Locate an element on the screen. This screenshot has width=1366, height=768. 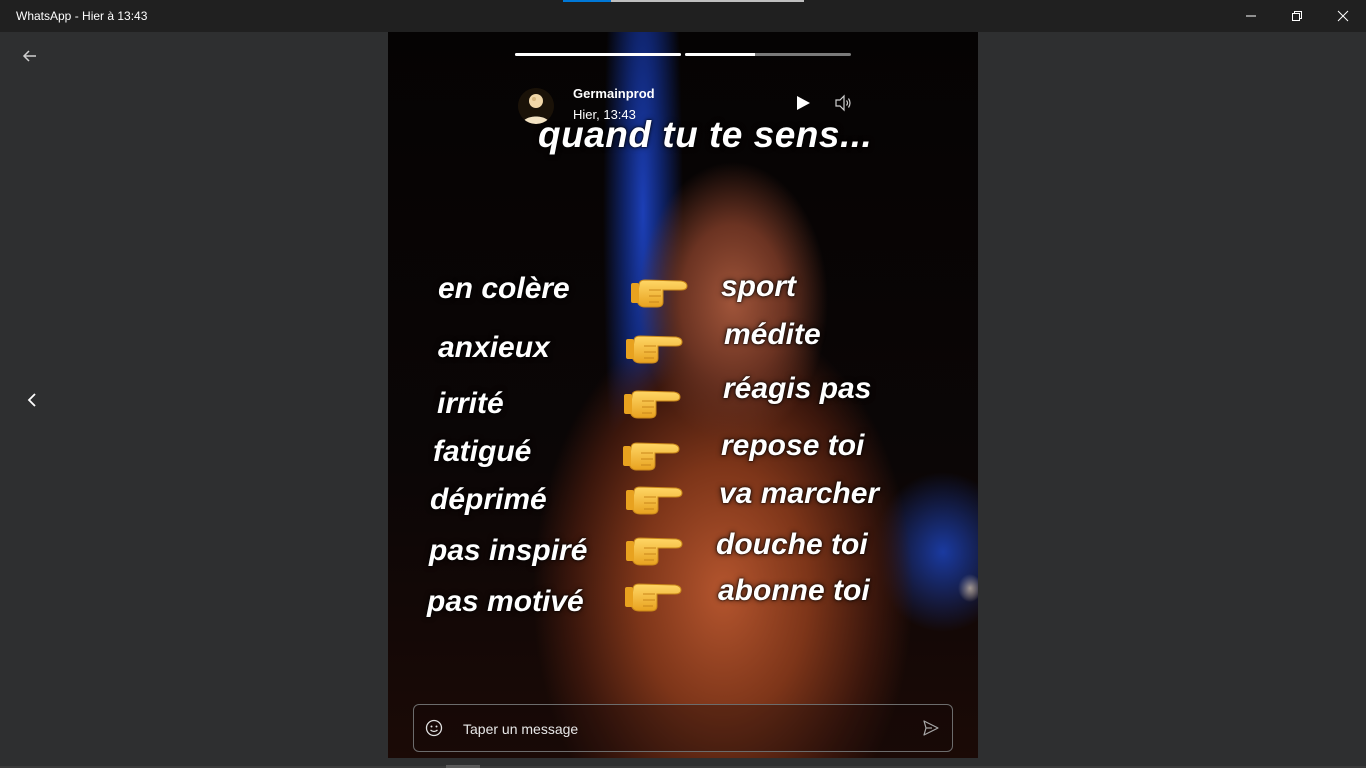
restore-icon is located at coordinates (1297, 16).